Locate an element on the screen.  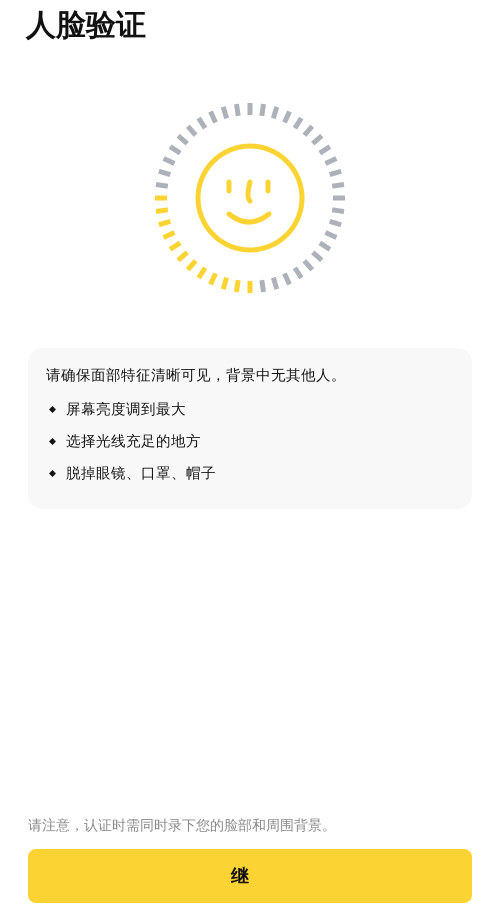
notice-text: 请注意，认证时需同时录下您的脸部和周围背景。 is located at coordinates (182, 826).